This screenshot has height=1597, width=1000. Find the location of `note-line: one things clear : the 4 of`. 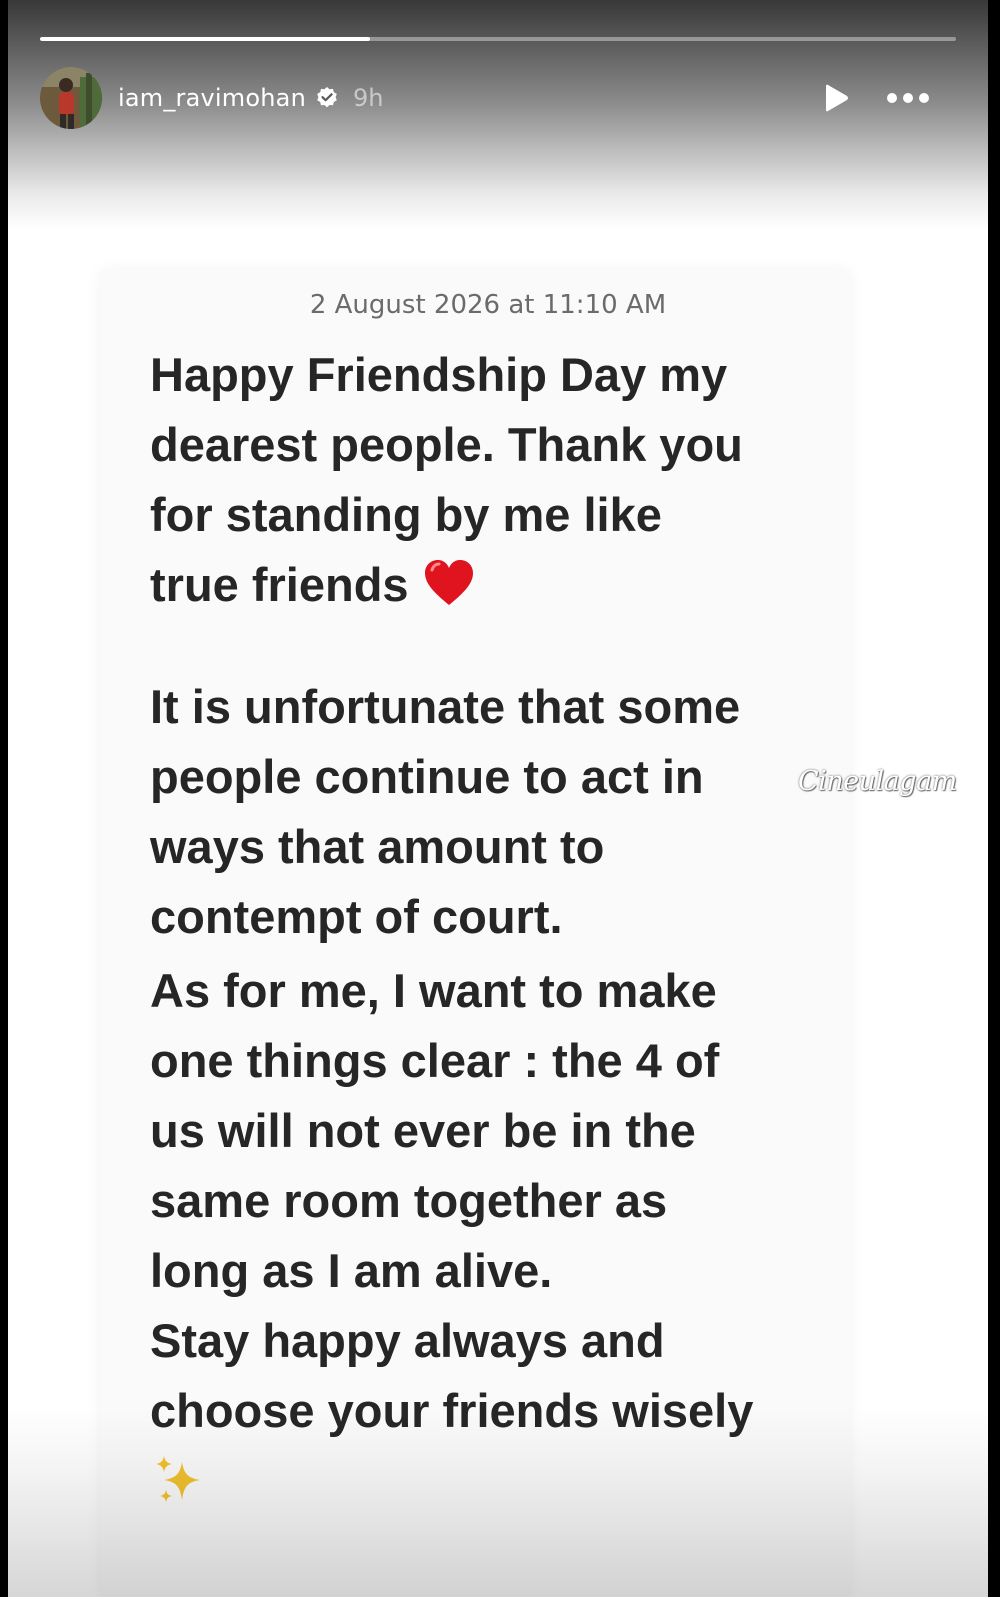

note-line: one things clear : the 4 of is located at coordinates (435, 1060).